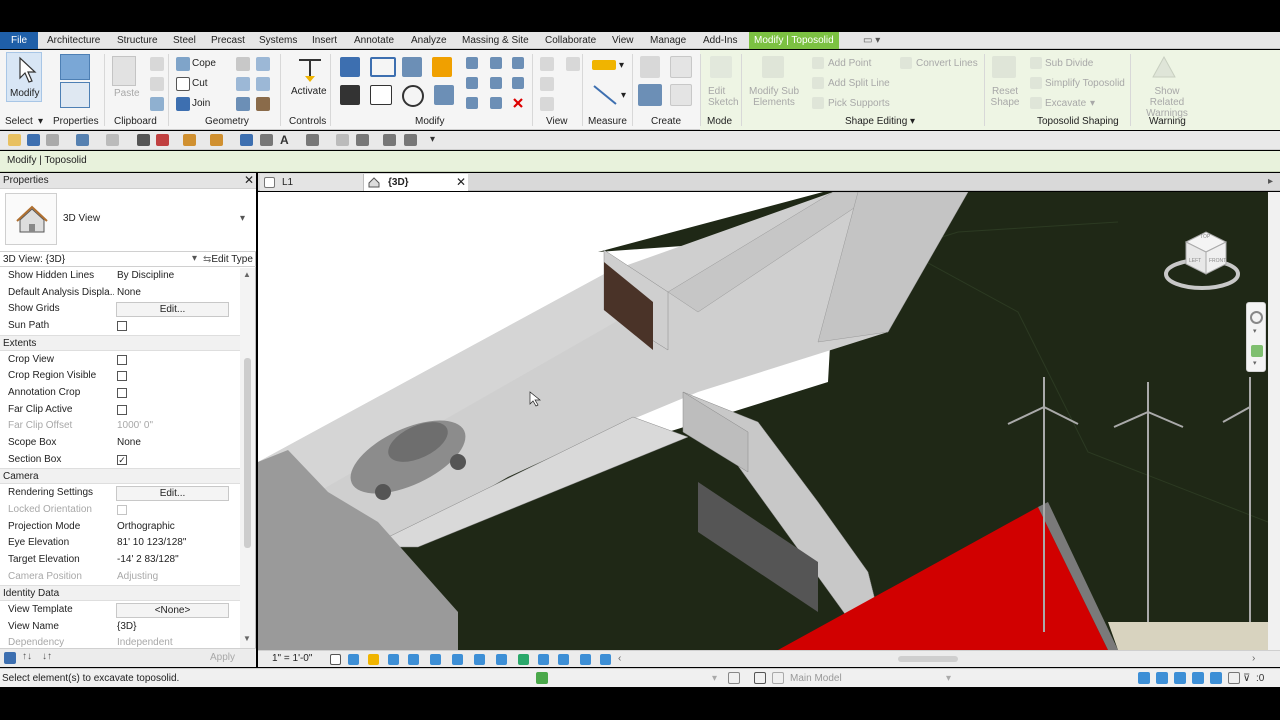  Describe the element at coordinates (228, 40) in the screenshot. I see `tab-precast: Precast` at that location.